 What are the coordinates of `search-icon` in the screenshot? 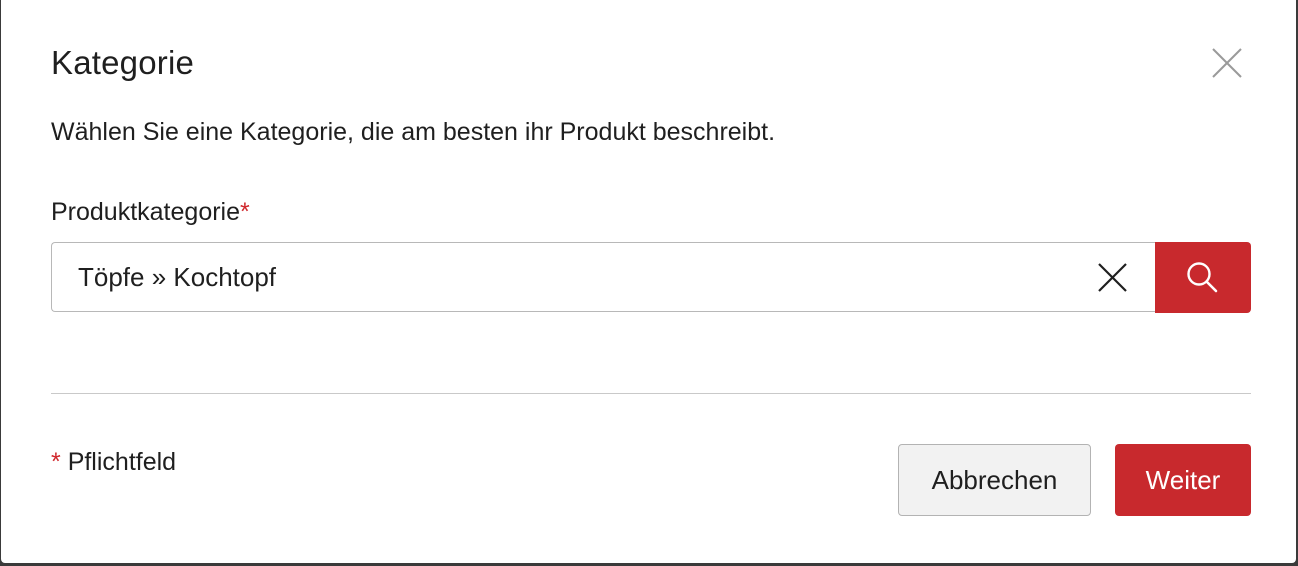 It's located at (1202, 277).